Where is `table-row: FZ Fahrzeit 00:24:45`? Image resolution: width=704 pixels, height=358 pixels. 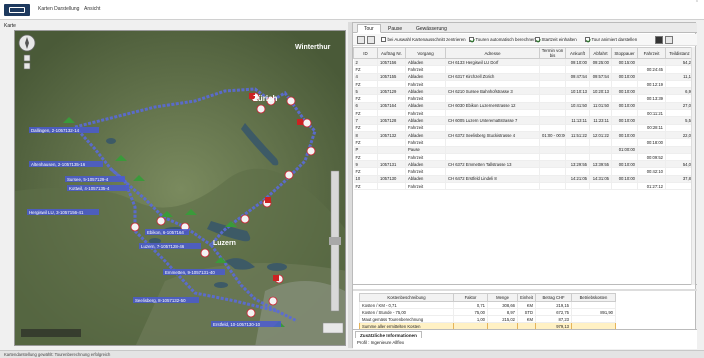 table-row: FZ Fahrzeit 00:24:45 is located at coordinates (523, 69).